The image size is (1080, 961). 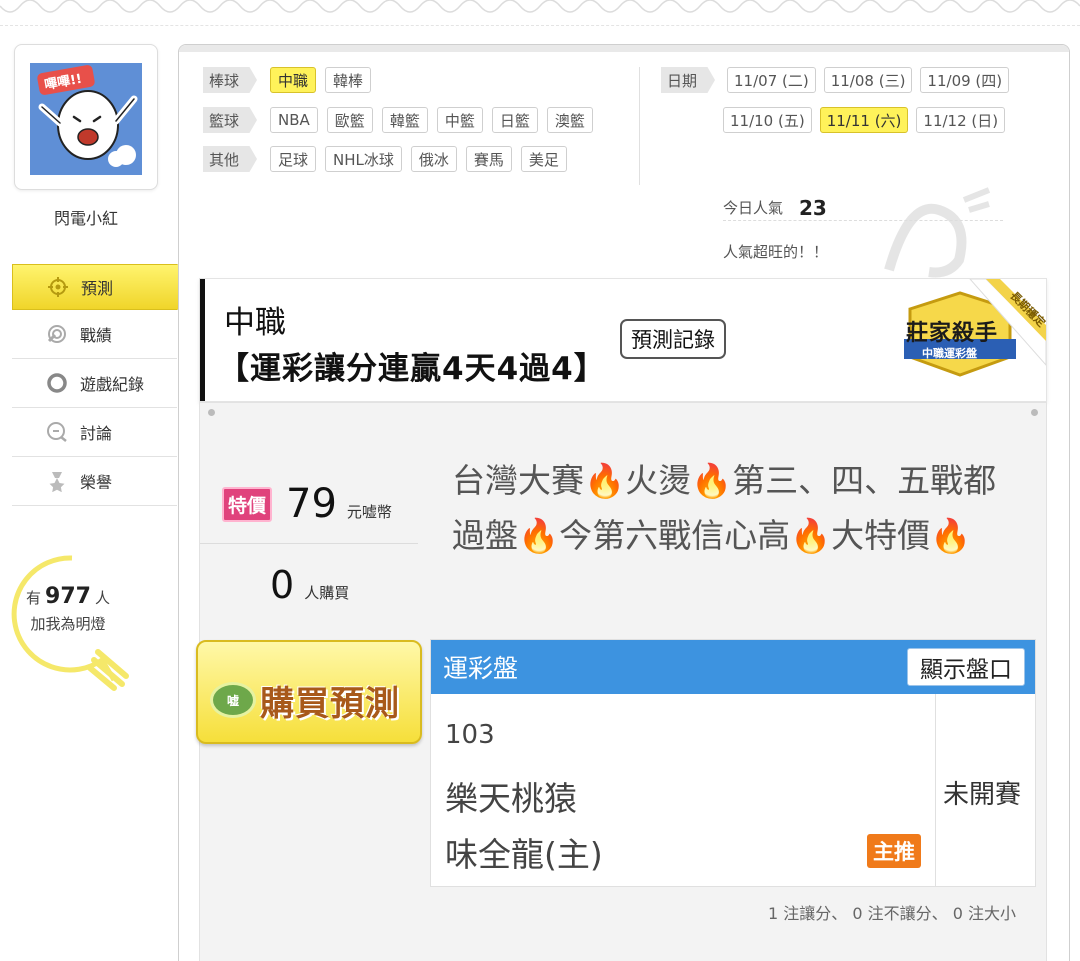 I want to click on category-chip-australia-basketball: 澳籃, so click(x=569, y=120).